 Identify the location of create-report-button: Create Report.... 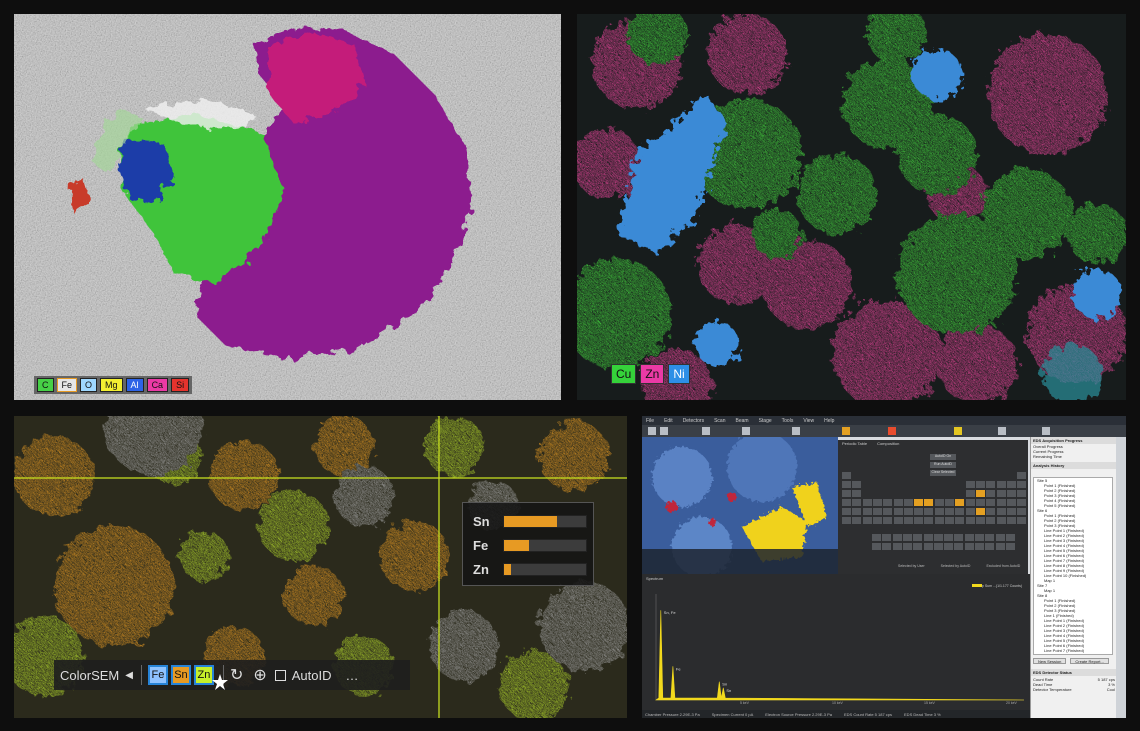
(1089, 661).